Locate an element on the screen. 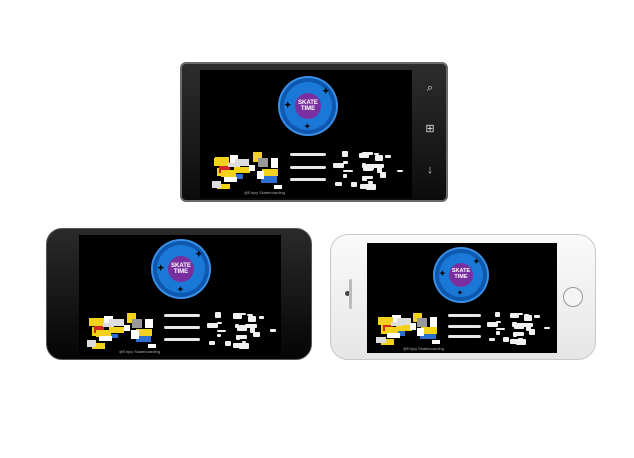 This screenshot has height=458, width=634. search-icon: ⌕ is located at coordinates (430, 88).